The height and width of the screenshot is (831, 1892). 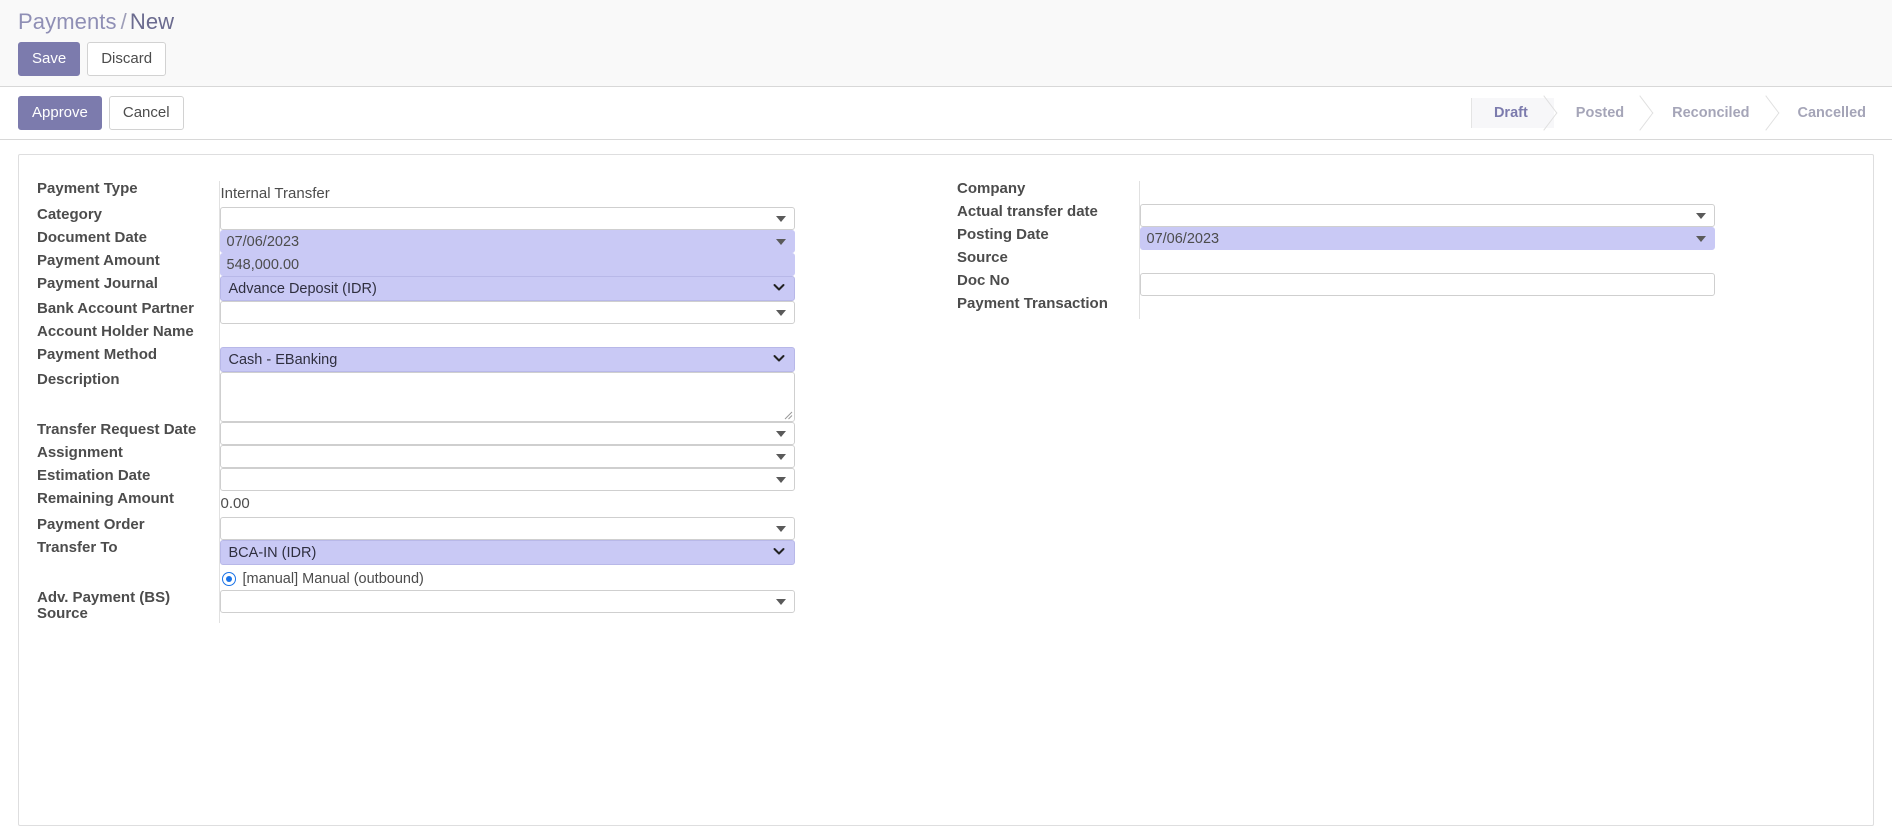 I want to click on cancel-button: Cancel, so click(x=146, y=112).